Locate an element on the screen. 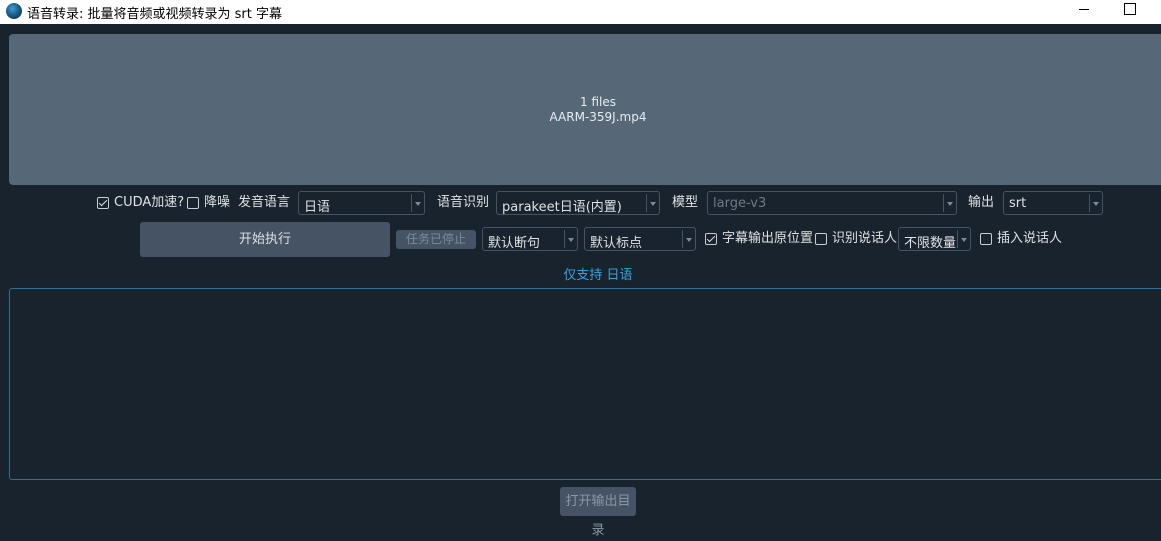 Image resolution: width=1161 pixels, height=541 pixels. open-output-dir-button: 打开输出目录 is located at coordinates (598, 512).